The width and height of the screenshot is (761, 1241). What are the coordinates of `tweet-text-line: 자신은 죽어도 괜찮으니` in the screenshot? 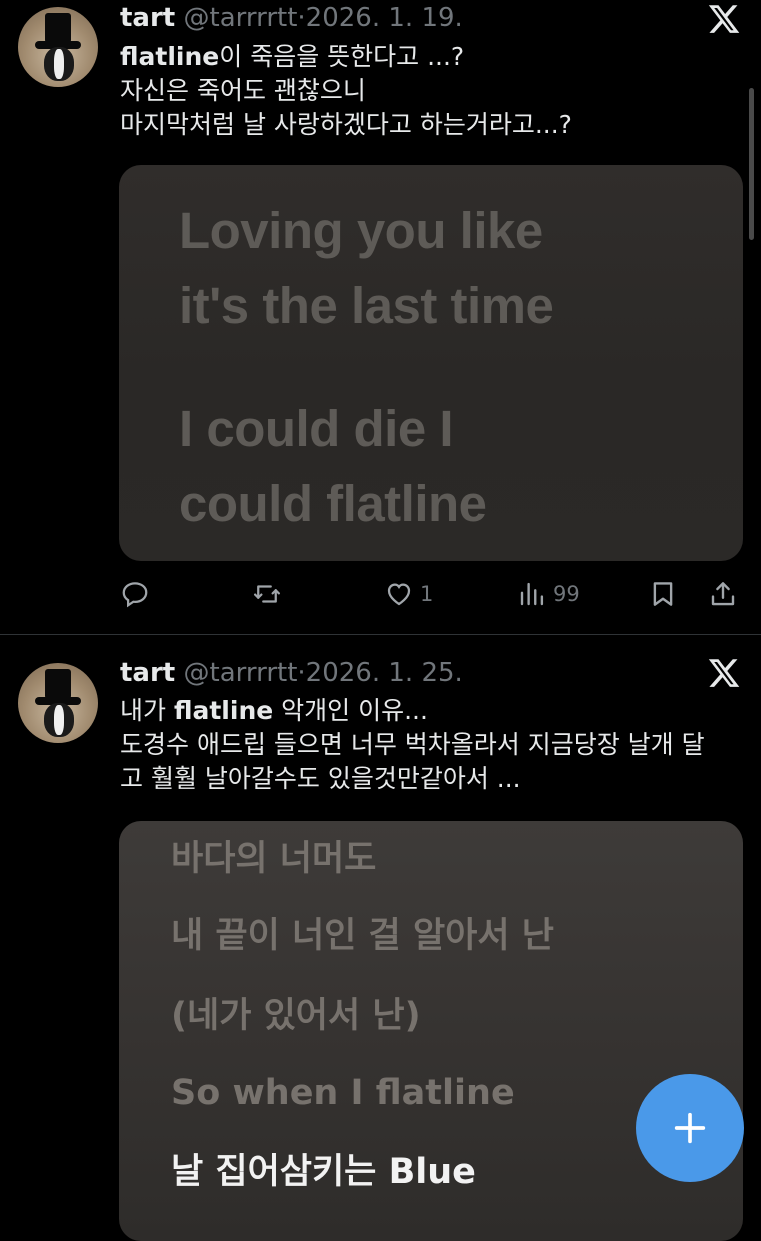 It's located at (243, 90).